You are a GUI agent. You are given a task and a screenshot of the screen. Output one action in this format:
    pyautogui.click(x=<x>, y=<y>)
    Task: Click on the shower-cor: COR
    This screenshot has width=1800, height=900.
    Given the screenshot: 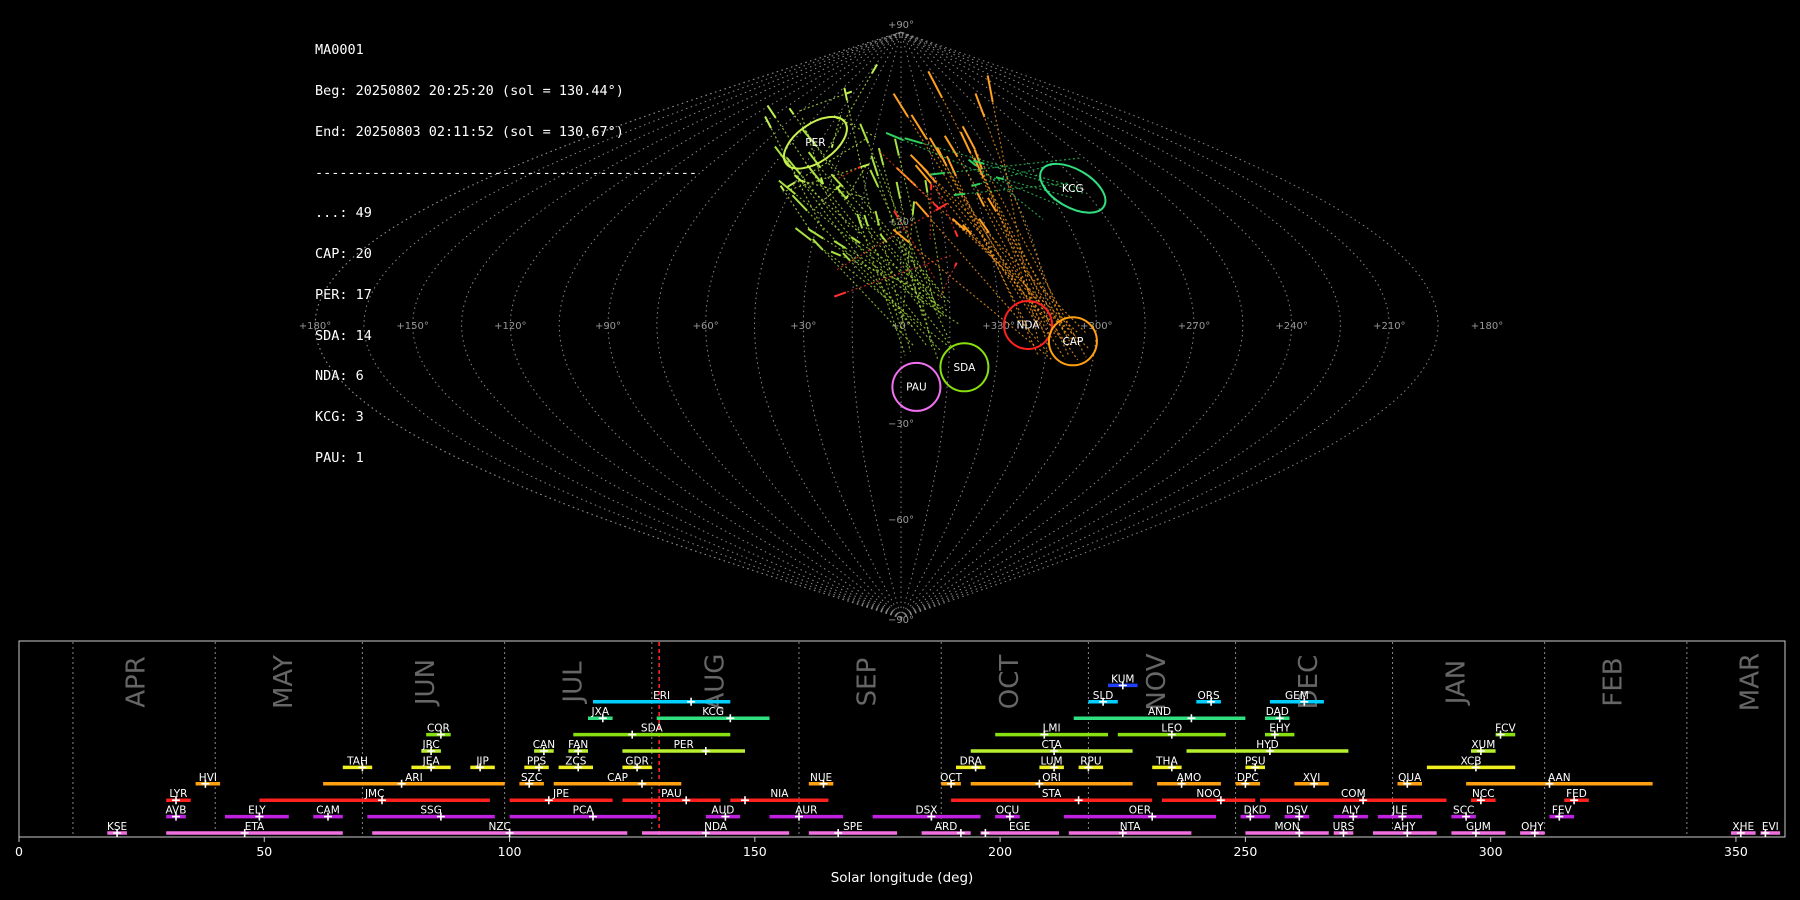 What is the action you would take?
    pyautogui.click(x=438, y=731)
    